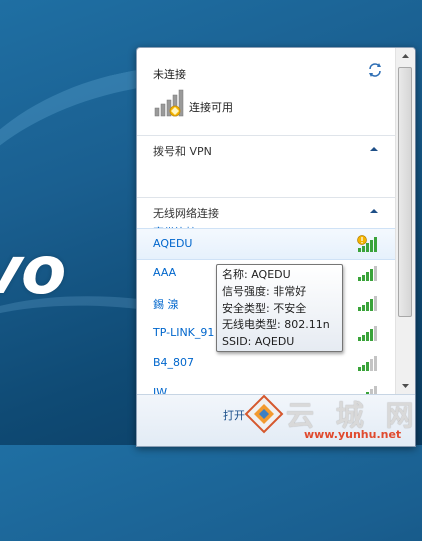  Describe the element at coordinates (184, 332) in the screenshot. I see `wifi-network-name: TP-LINK_91` at that location.